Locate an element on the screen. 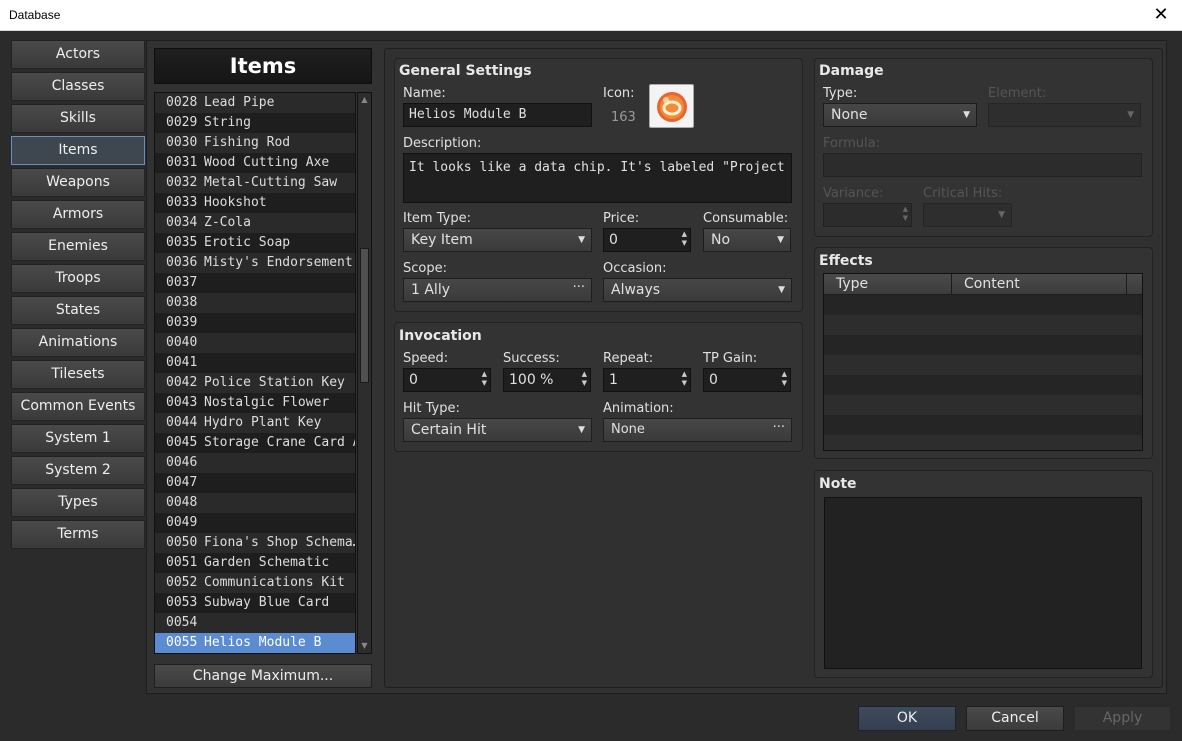  list-item: 0055 Helios Module B is located at coordinates (255, 643).